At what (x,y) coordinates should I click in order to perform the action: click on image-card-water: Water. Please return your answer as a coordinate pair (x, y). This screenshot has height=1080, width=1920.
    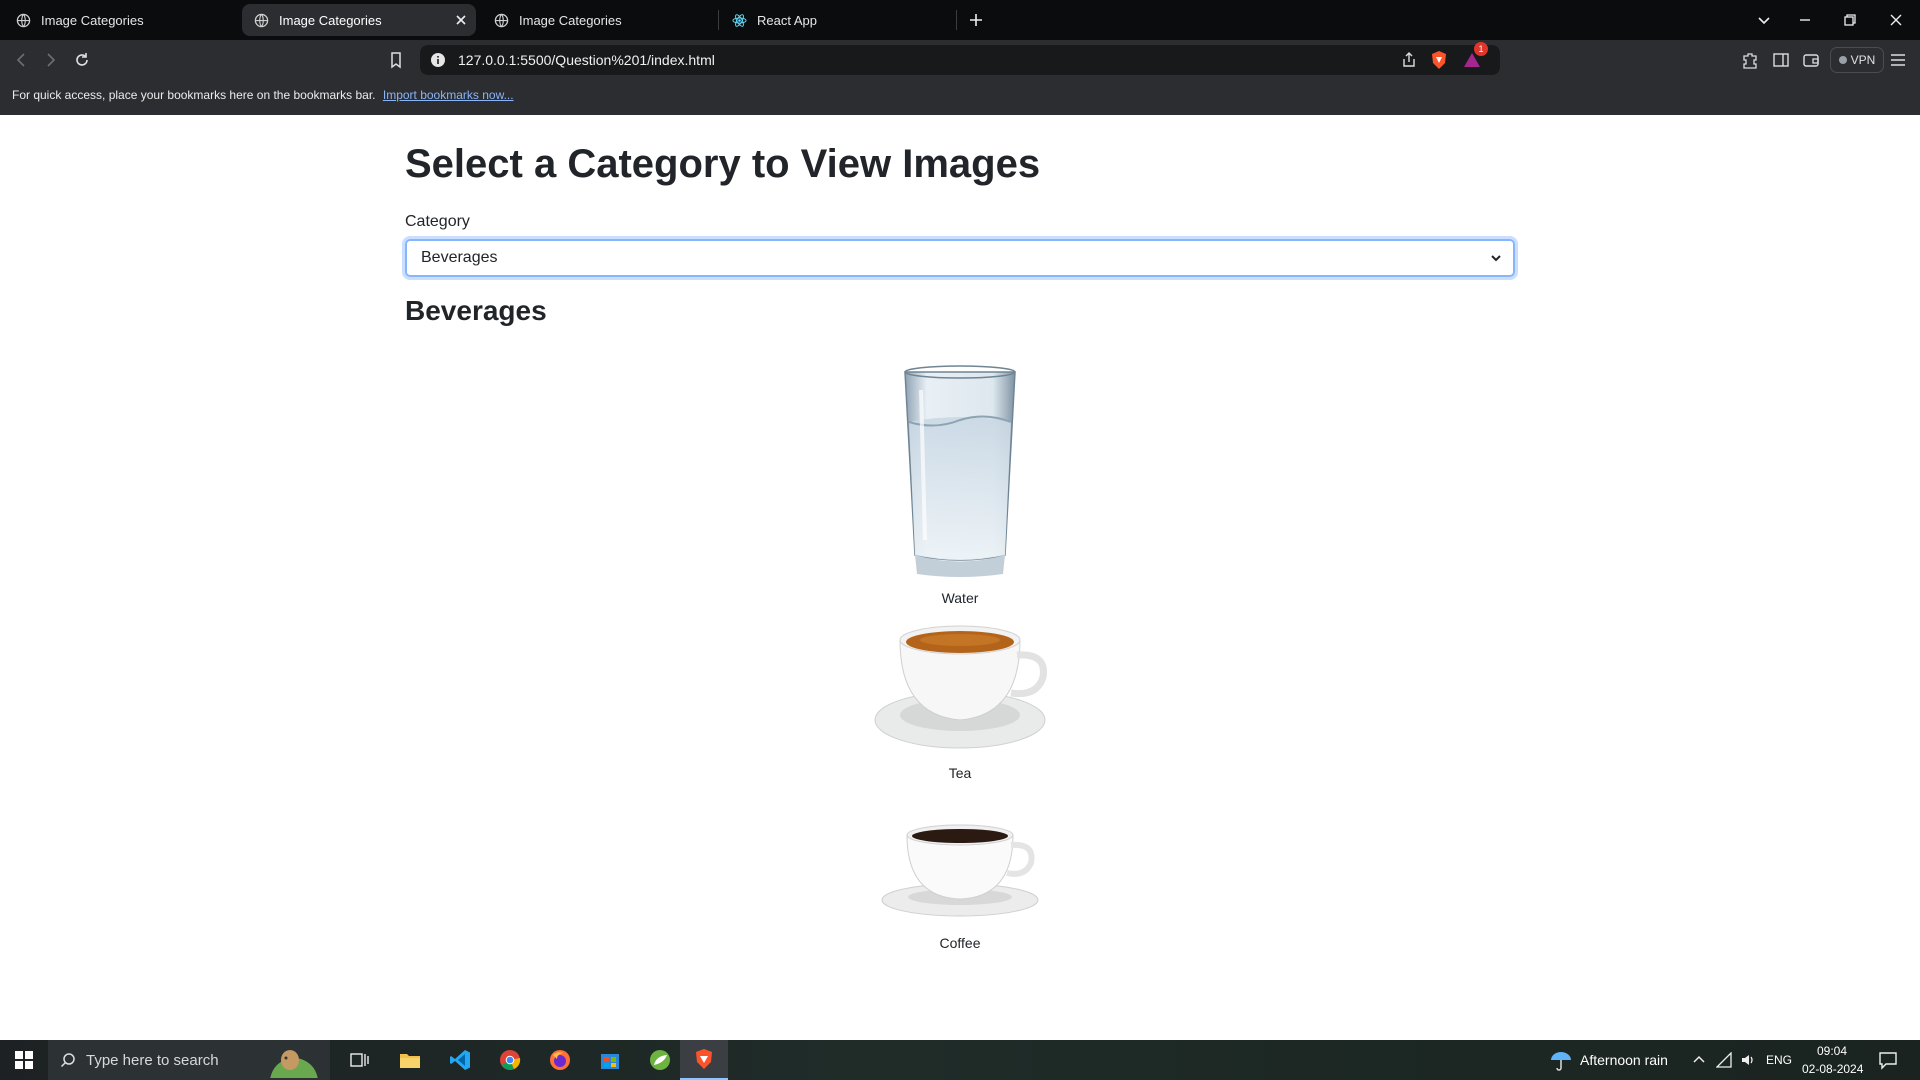
    Looking at the image, I should click on (960, 483).